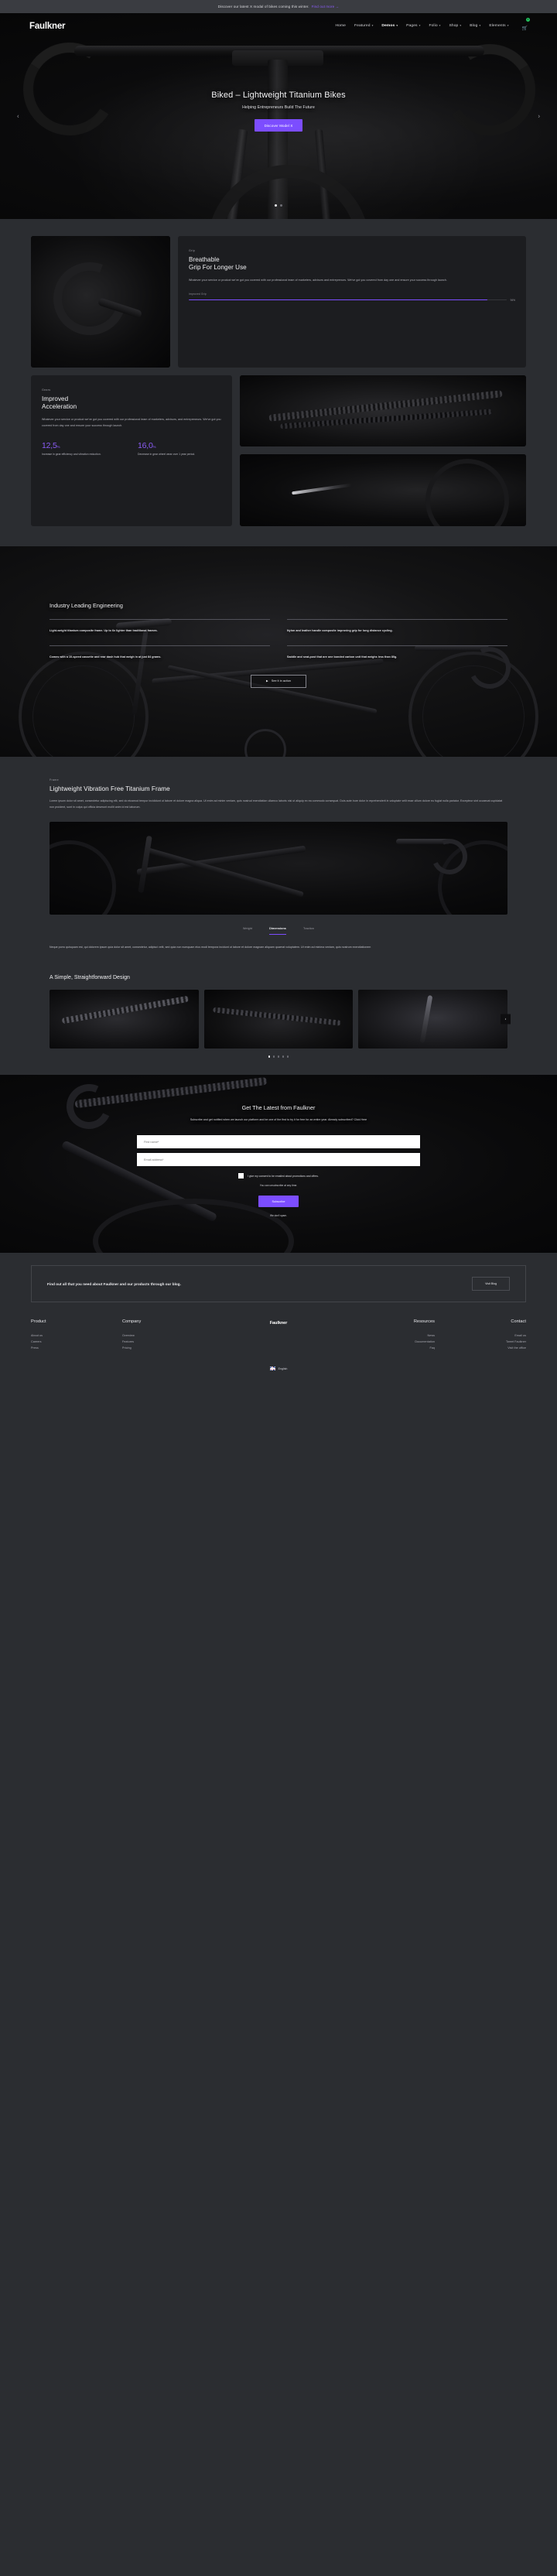 Image resolution: width=557 pixels, height=2576 pixels. Describe the element at coordinates (338, 300) in the screenshot. I see `grip-progress-fill` at that location.